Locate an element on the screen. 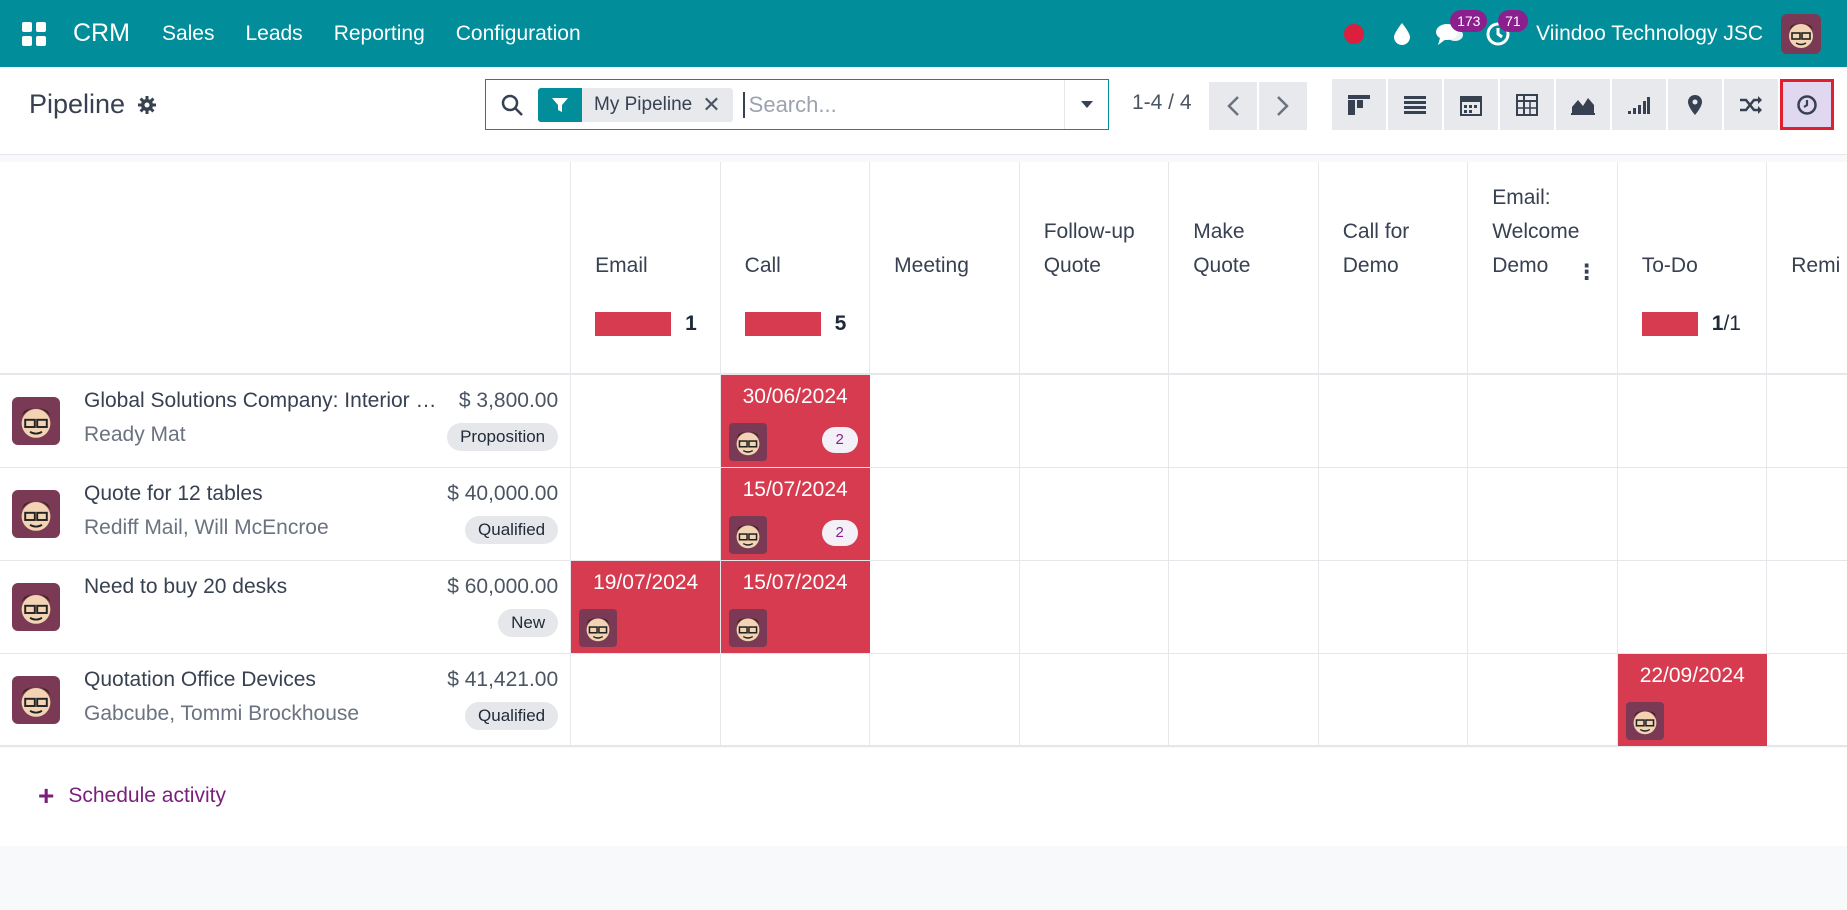 The height and width of the screenshot is (910, 1847). menu-configuration: Configuration is located at coordinates (518, 34).